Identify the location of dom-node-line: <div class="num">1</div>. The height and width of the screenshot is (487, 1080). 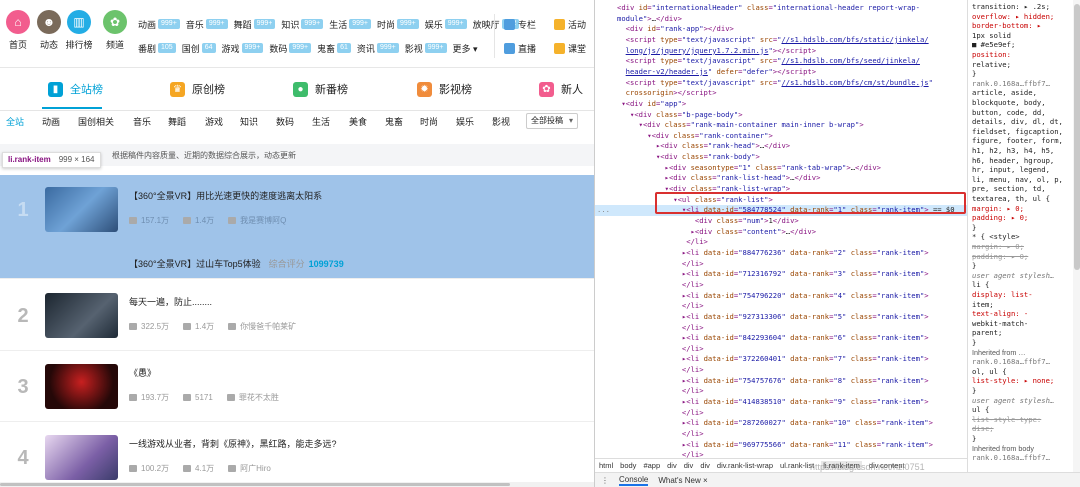
(781, 221).